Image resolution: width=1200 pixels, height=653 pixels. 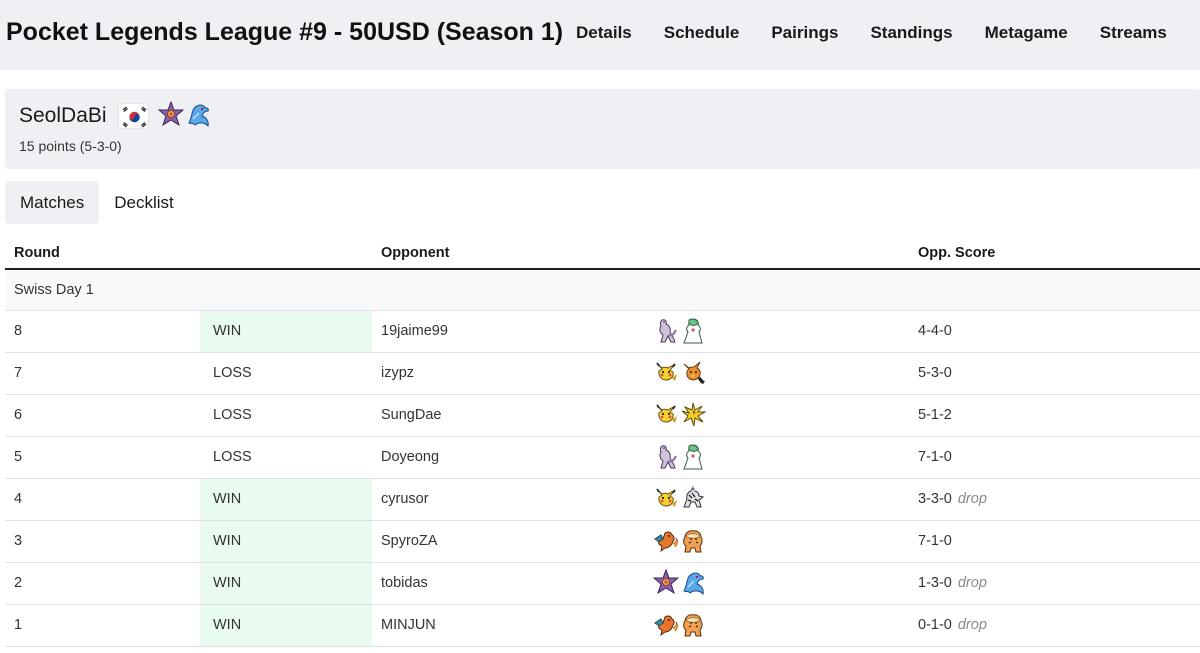 I want to click on opp-score: 1-3-0, so click(x=935, y=583).